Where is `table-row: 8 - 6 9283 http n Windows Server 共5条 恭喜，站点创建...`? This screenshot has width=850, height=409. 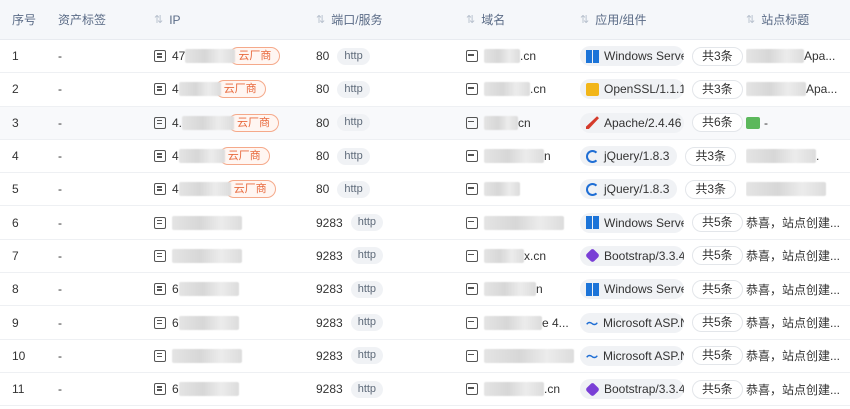
table-row: 8 - 6 9283 http n Windows Server 共5条 恭喜，站点创建... is located at coordinates (425, 290).